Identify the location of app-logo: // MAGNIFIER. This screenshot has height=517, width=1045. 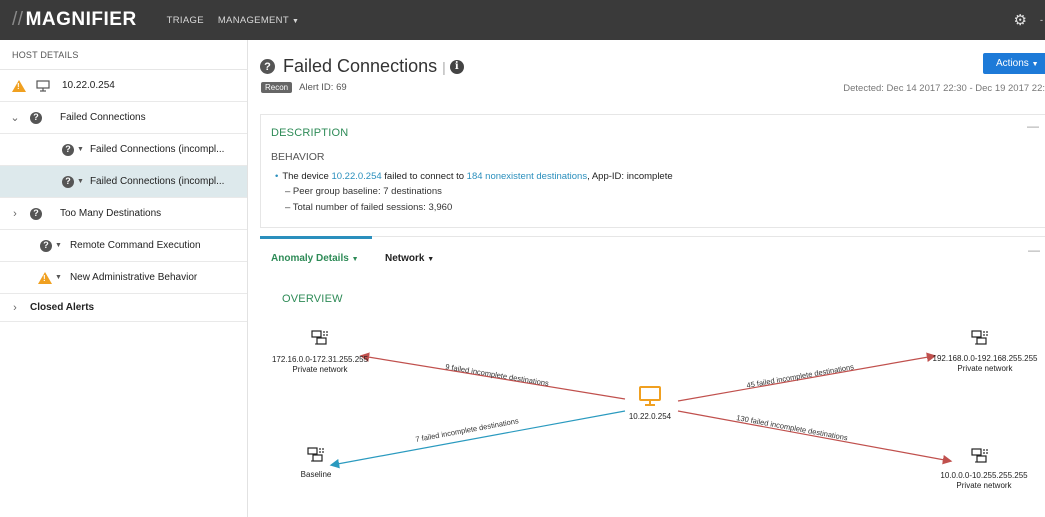
(74, 20).